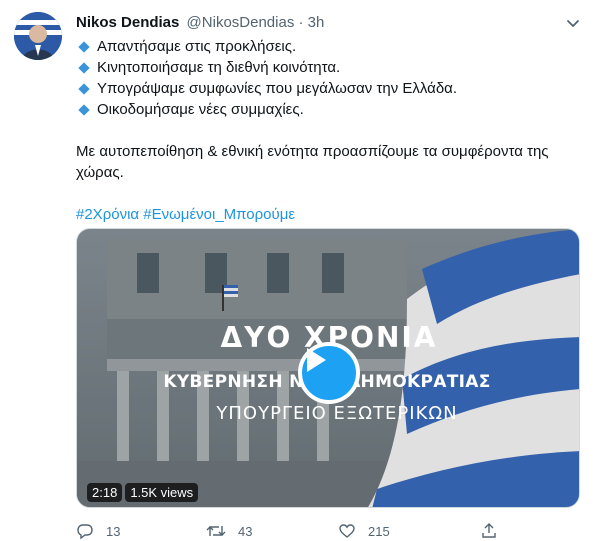 Image resolution: width=612 pixels, height=541 pixels. Describe the element at coordinates (113, 531) in the screenshot. I see `reply-count: 13` at that location.